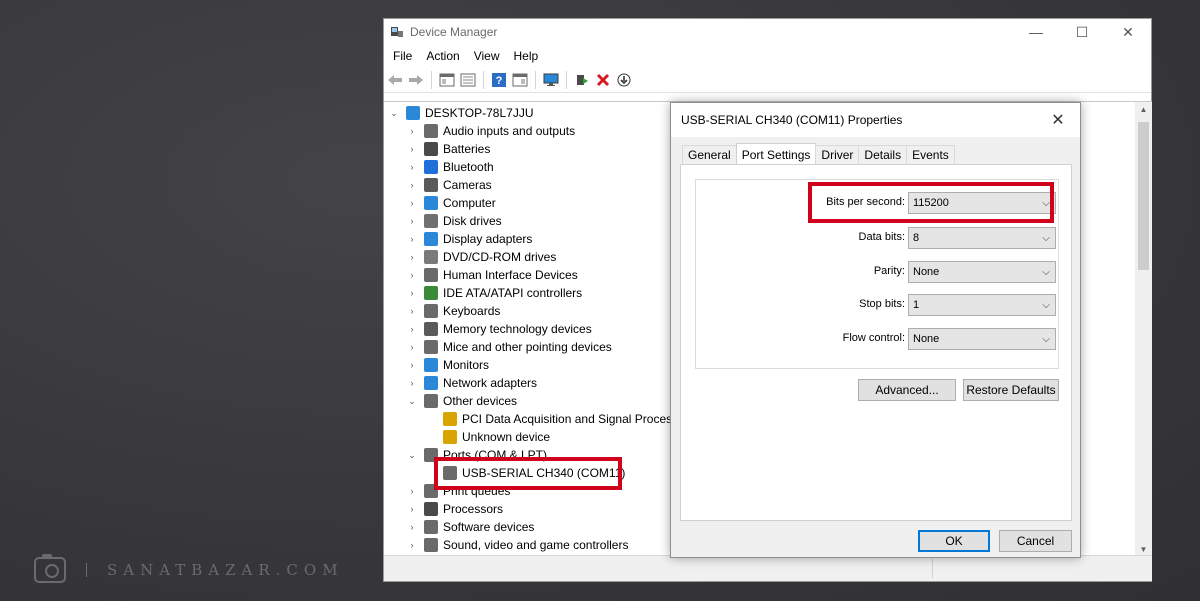 This screenshot has width=1200, height=601. I want to click on menu-view: View, so click(487, 56).